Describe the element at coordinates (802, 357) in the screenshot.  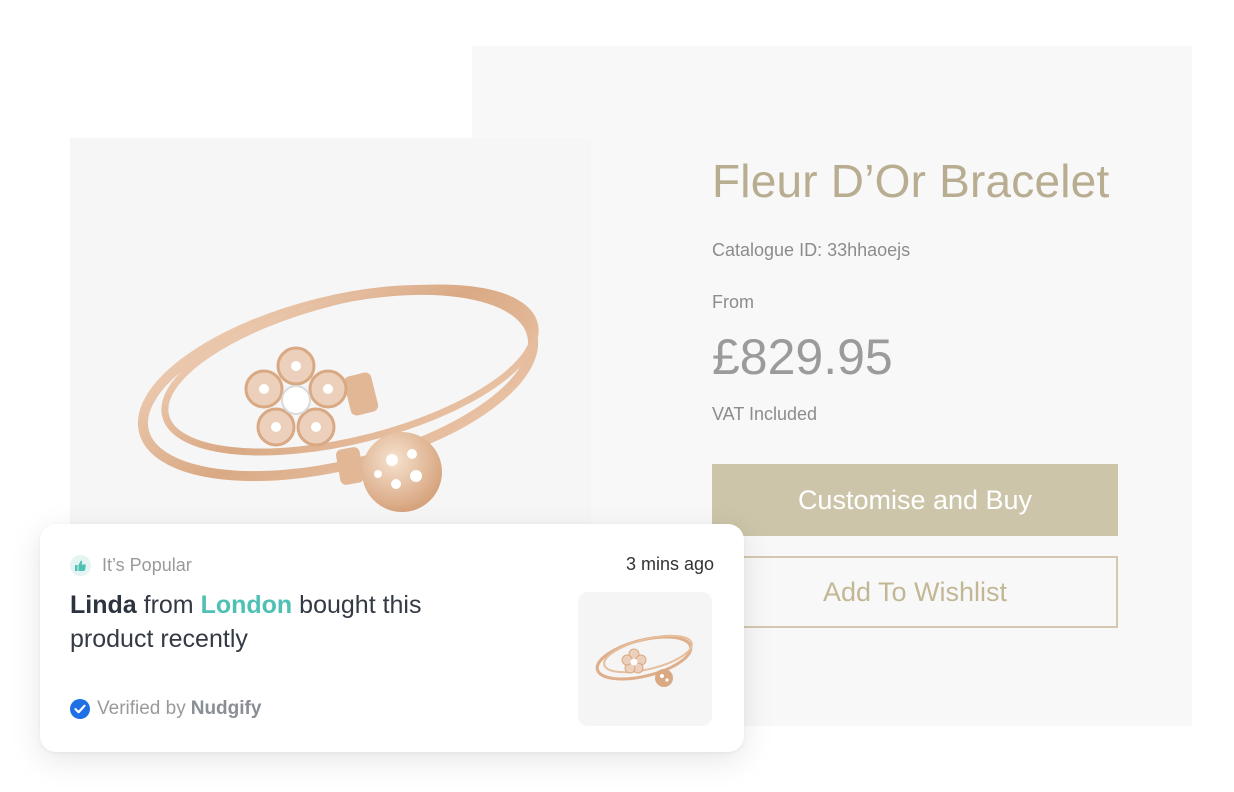
I see `product-price: £829.95` at that location.